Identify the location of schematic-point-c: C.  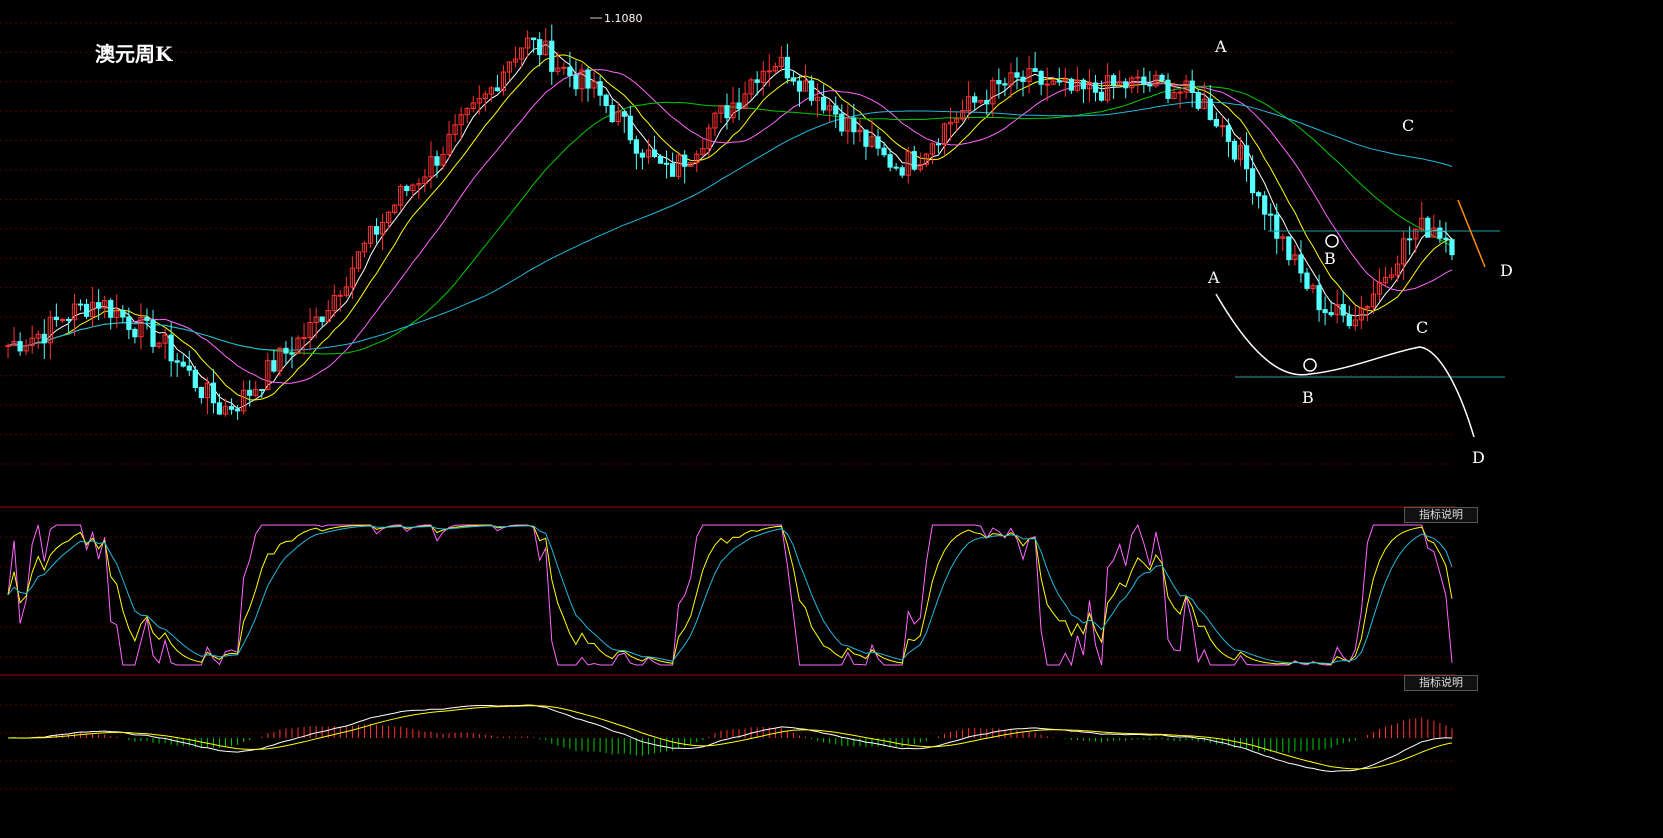
(1422, 327).